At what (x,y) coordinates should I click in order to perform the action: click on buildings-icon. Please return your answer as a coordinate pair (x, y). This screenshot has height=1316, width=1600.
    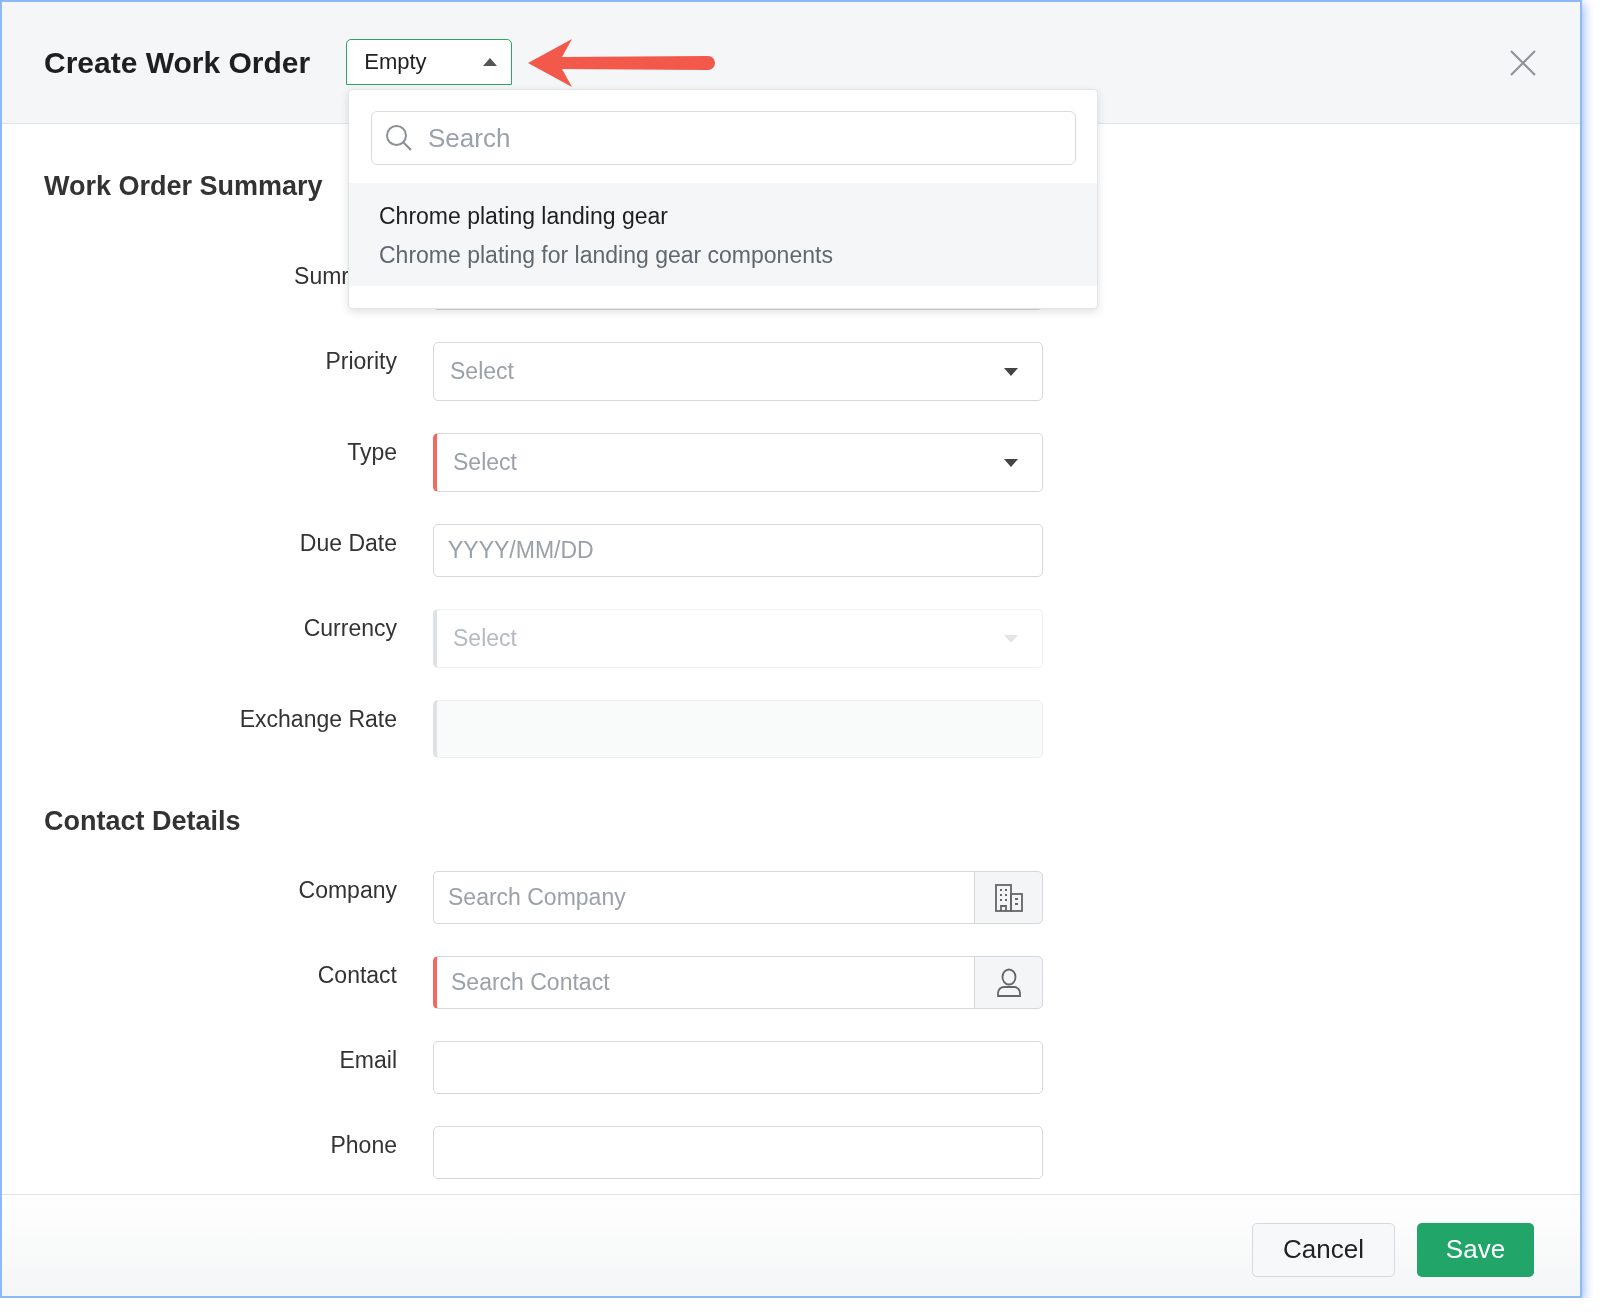
    Looking at the image, I should click on (1008, 897).